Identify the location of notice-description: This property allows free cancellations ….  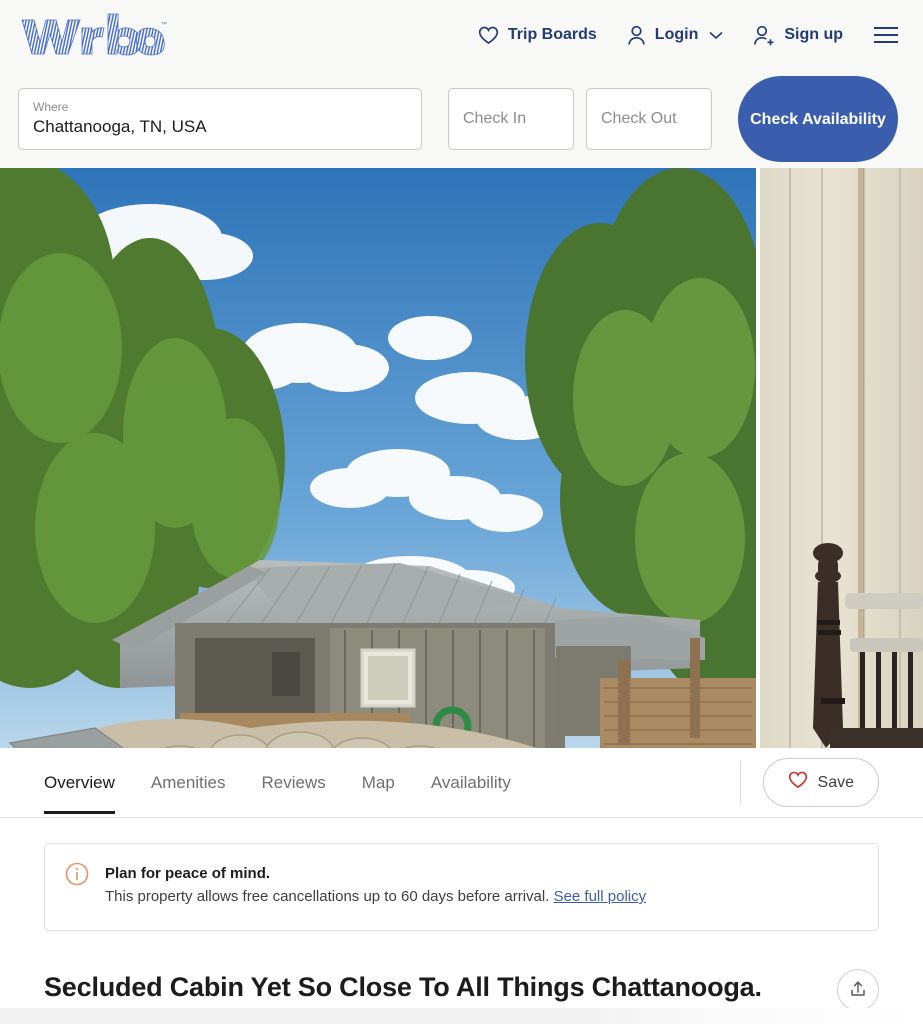
(327, 896).